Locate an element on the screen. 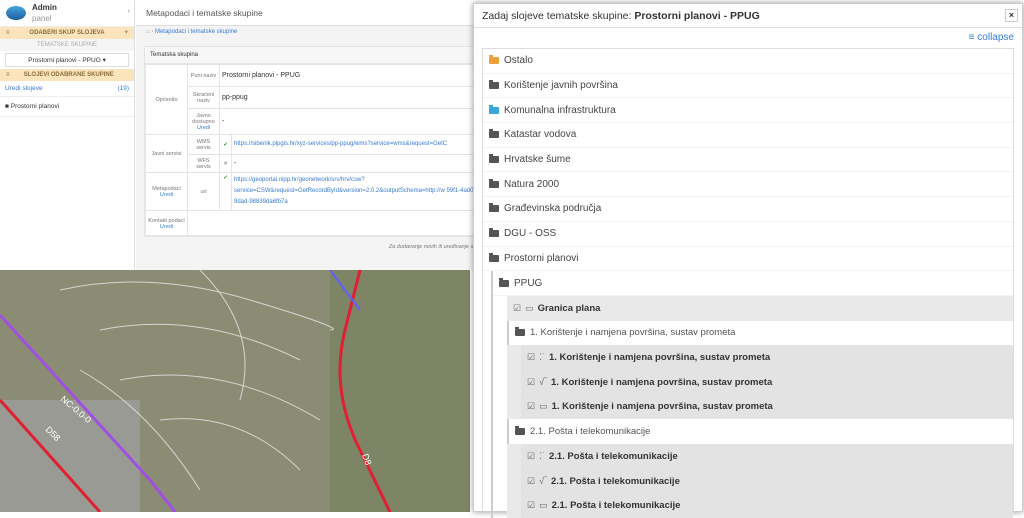 The image size is (1024, 518). folder-item: Korištenje javnih površina is located at coordinates (748, 86).